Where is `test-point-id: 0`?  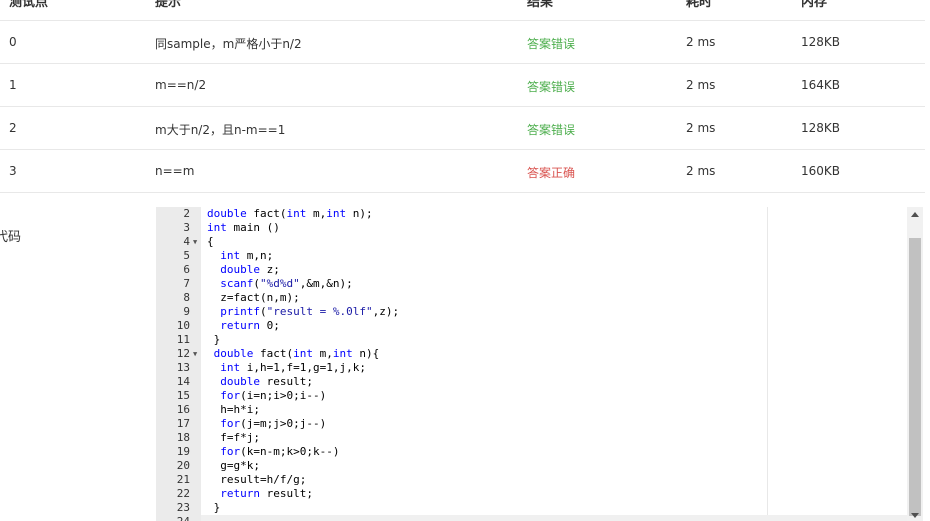
test-point-id: 0 is located at coordinates (13, 42).